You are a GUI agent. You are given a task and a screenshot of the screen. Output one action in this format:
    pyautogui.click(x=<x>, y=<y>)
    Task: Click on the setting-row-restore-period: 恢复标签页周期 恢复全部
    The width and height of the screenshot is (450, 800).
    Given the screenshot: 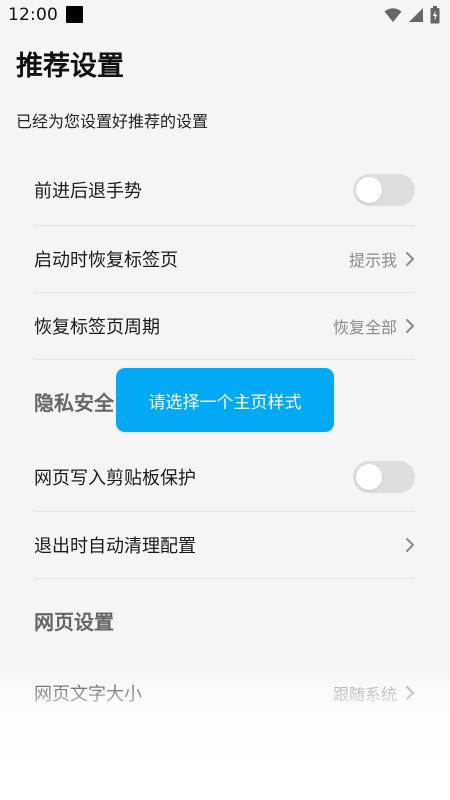 What is the action you would take?
    pyautogui.click(x=224, y=326)
    